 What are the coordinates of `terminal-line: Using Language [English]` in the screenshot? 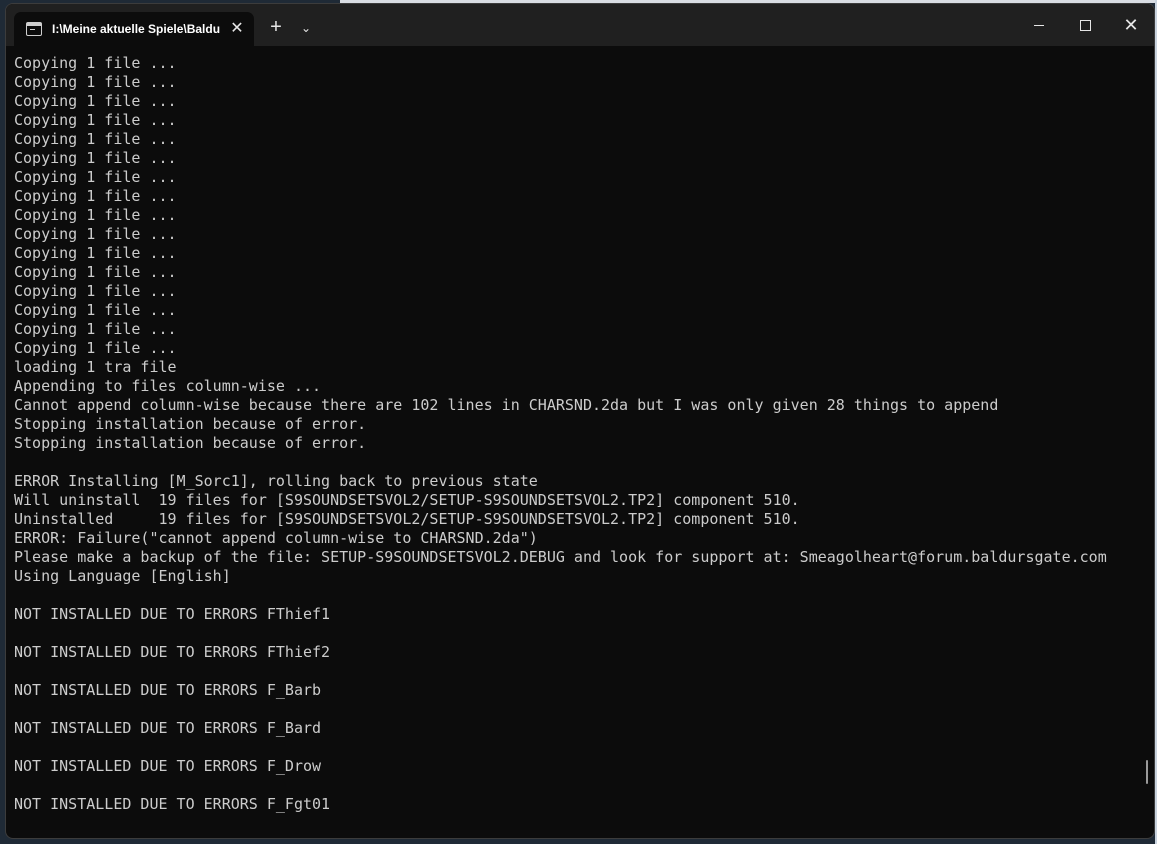 It's located at (122, 576).